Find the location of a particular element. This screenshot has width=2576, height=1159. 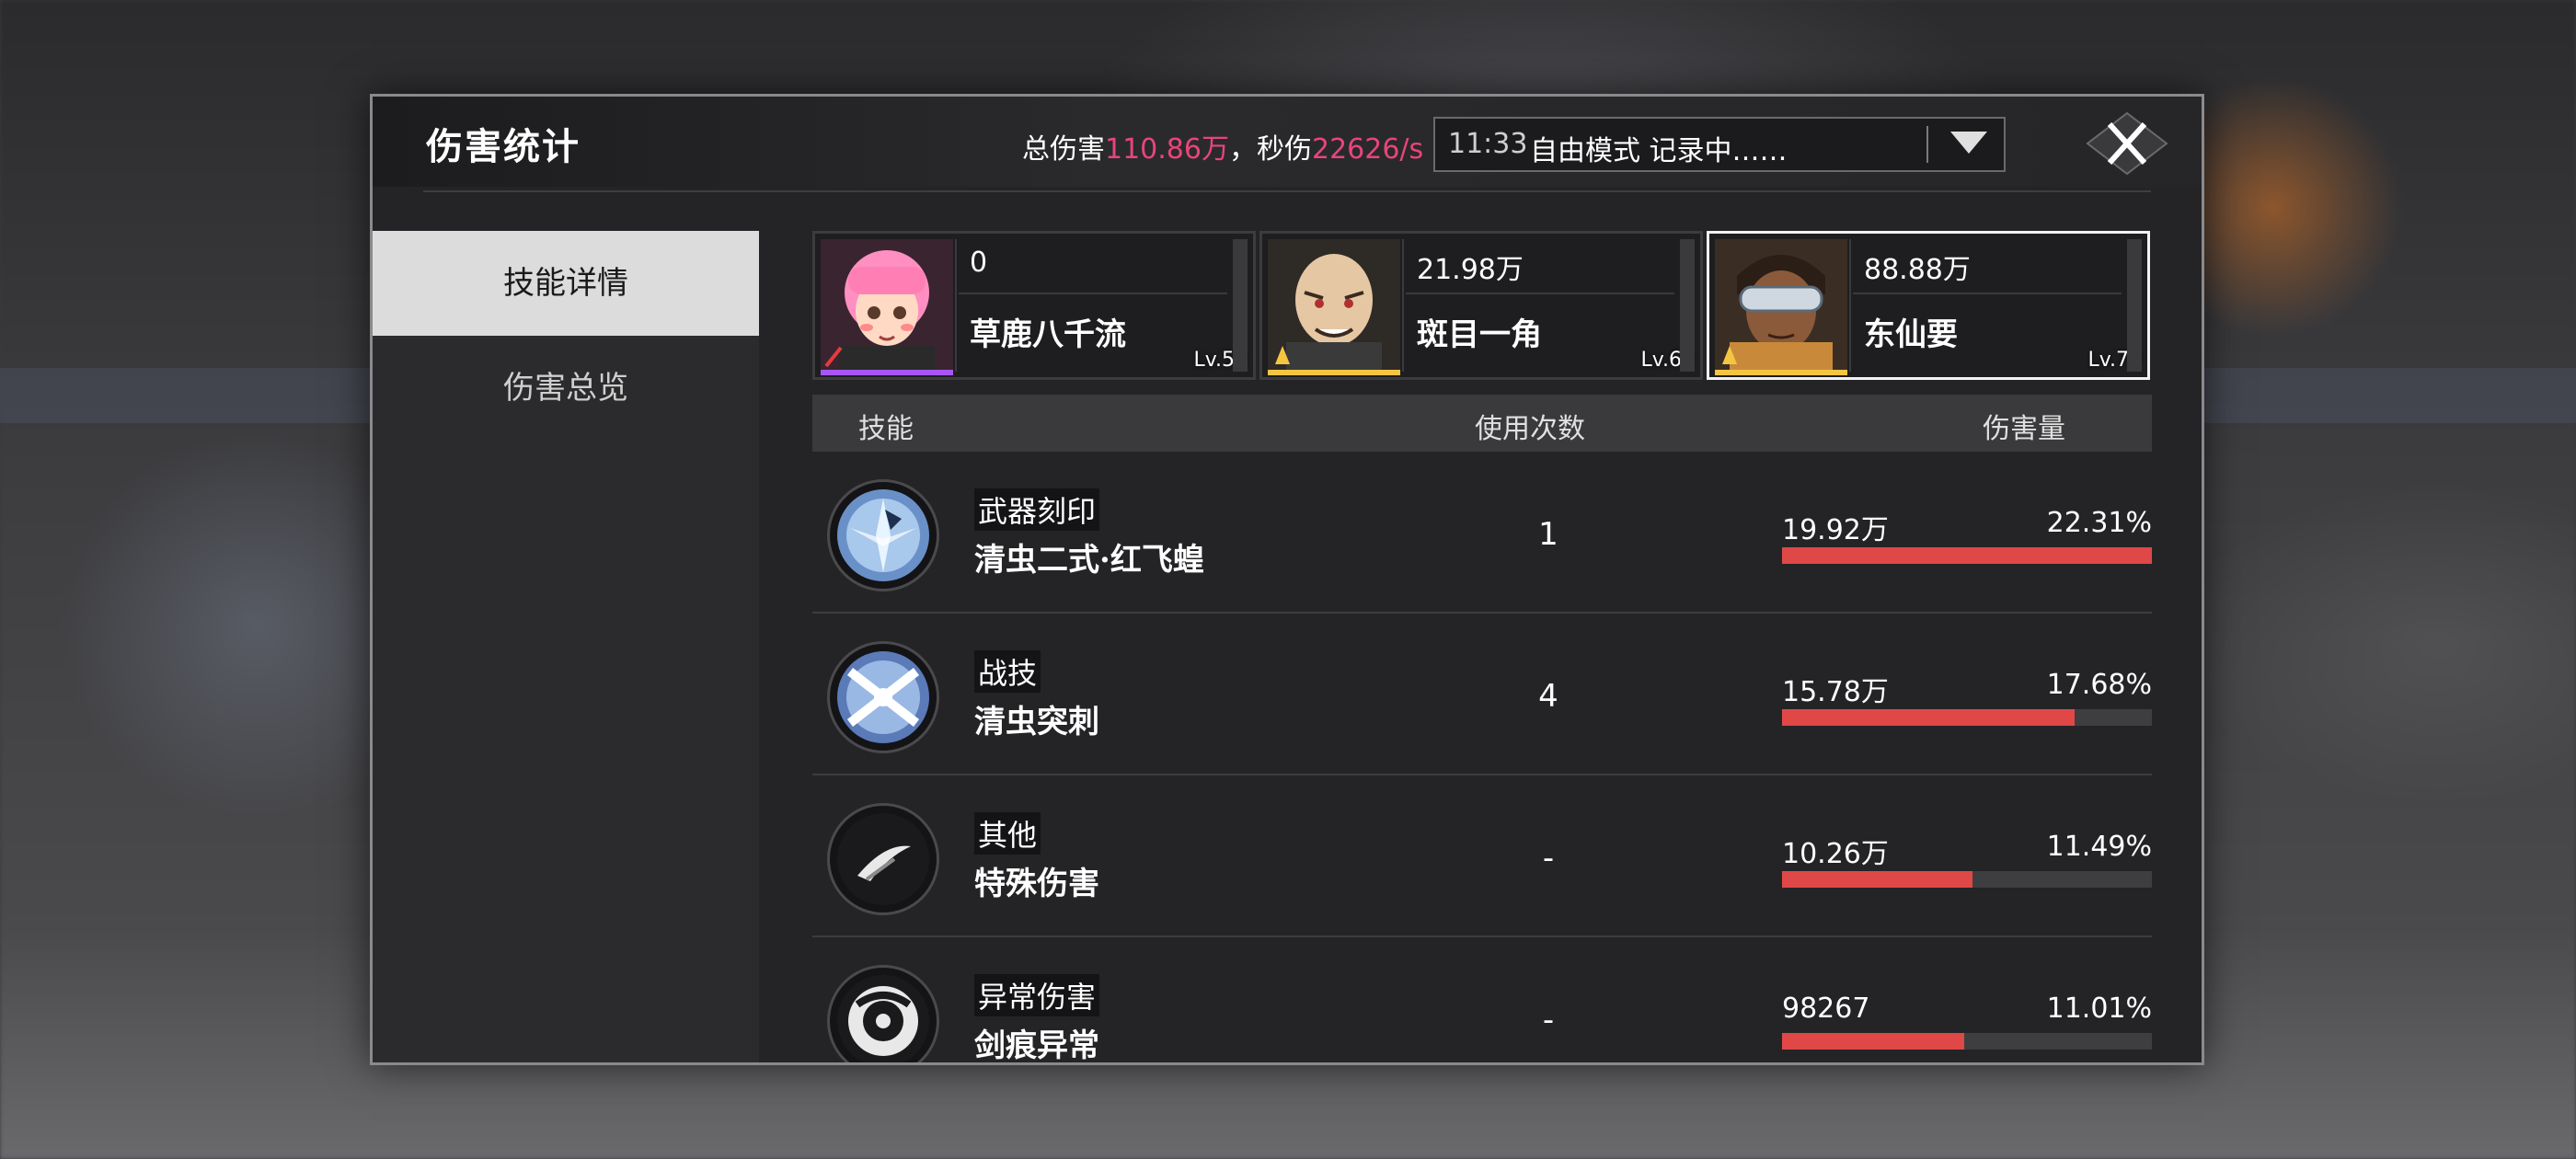

ice-shard-skill-icon is located at coordinates (883, 535).